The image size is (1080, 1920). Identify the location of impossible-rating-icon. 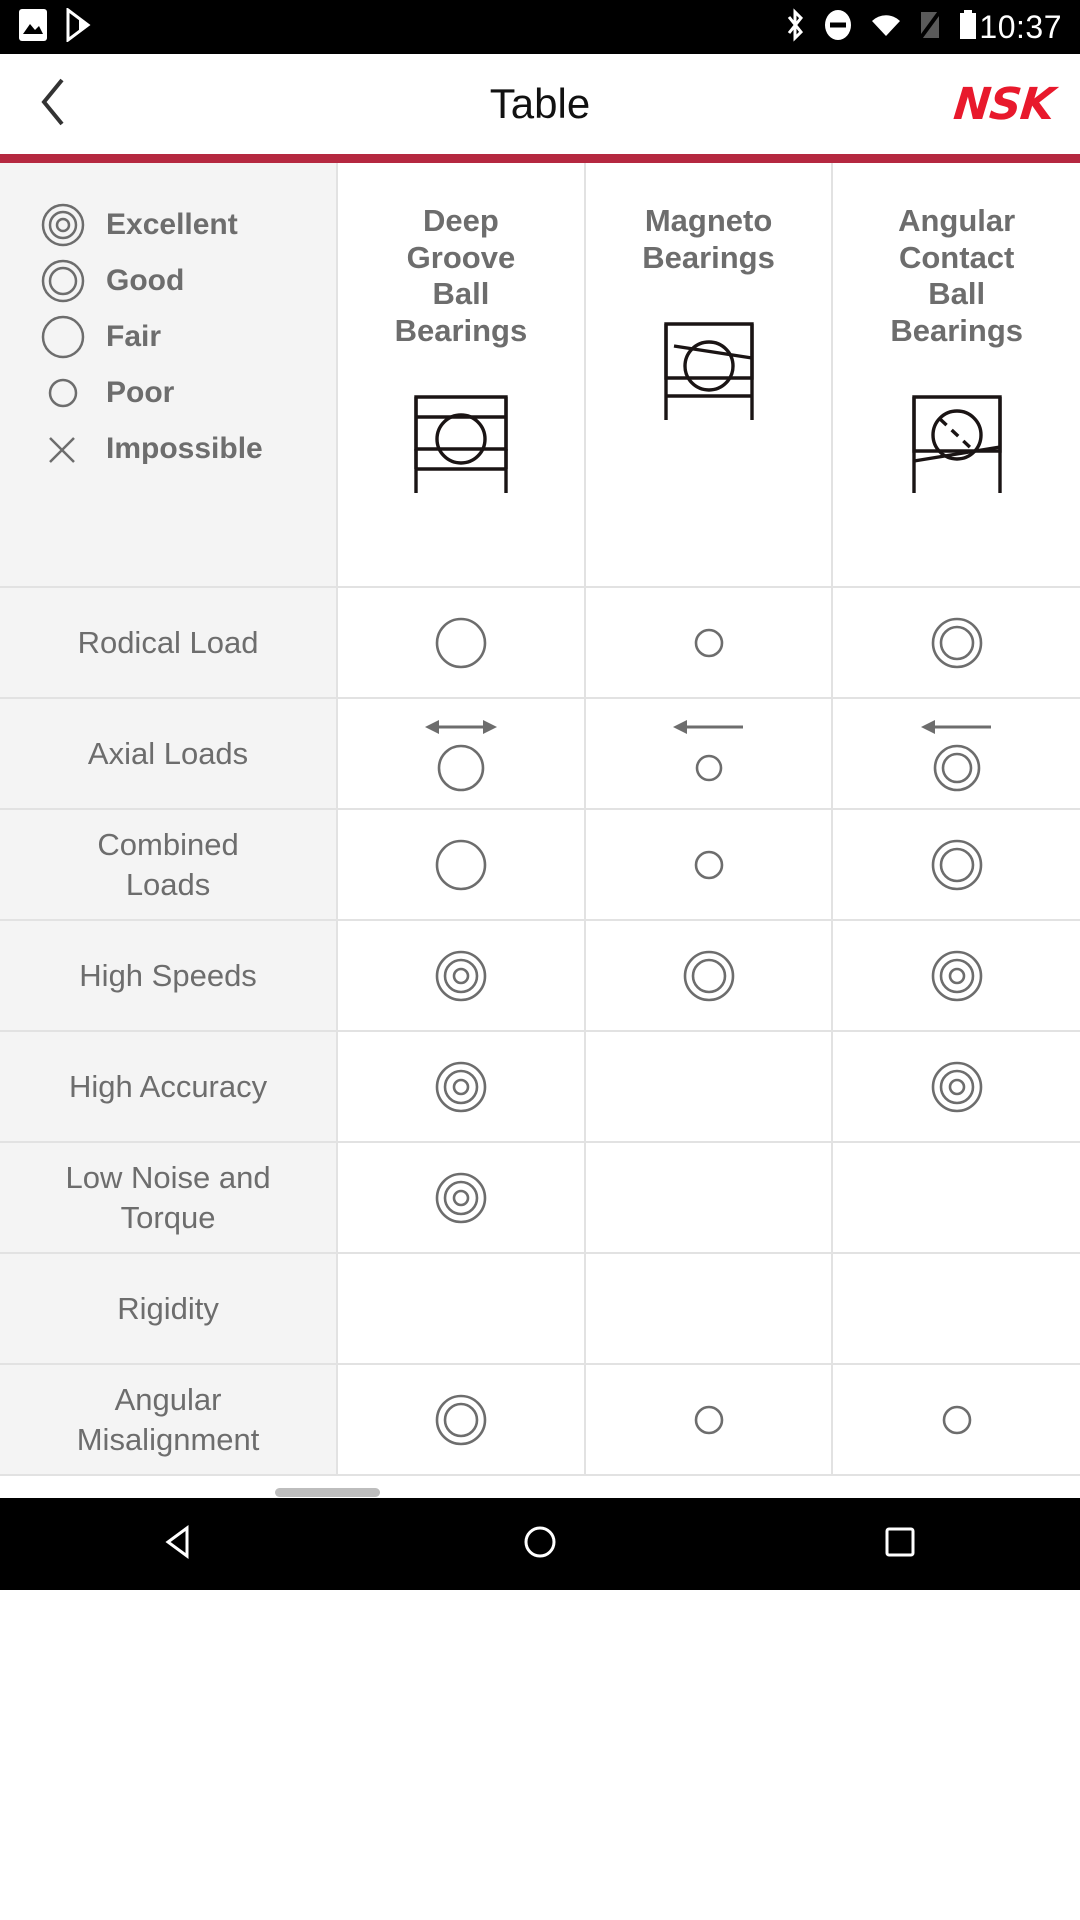
(63, 449).